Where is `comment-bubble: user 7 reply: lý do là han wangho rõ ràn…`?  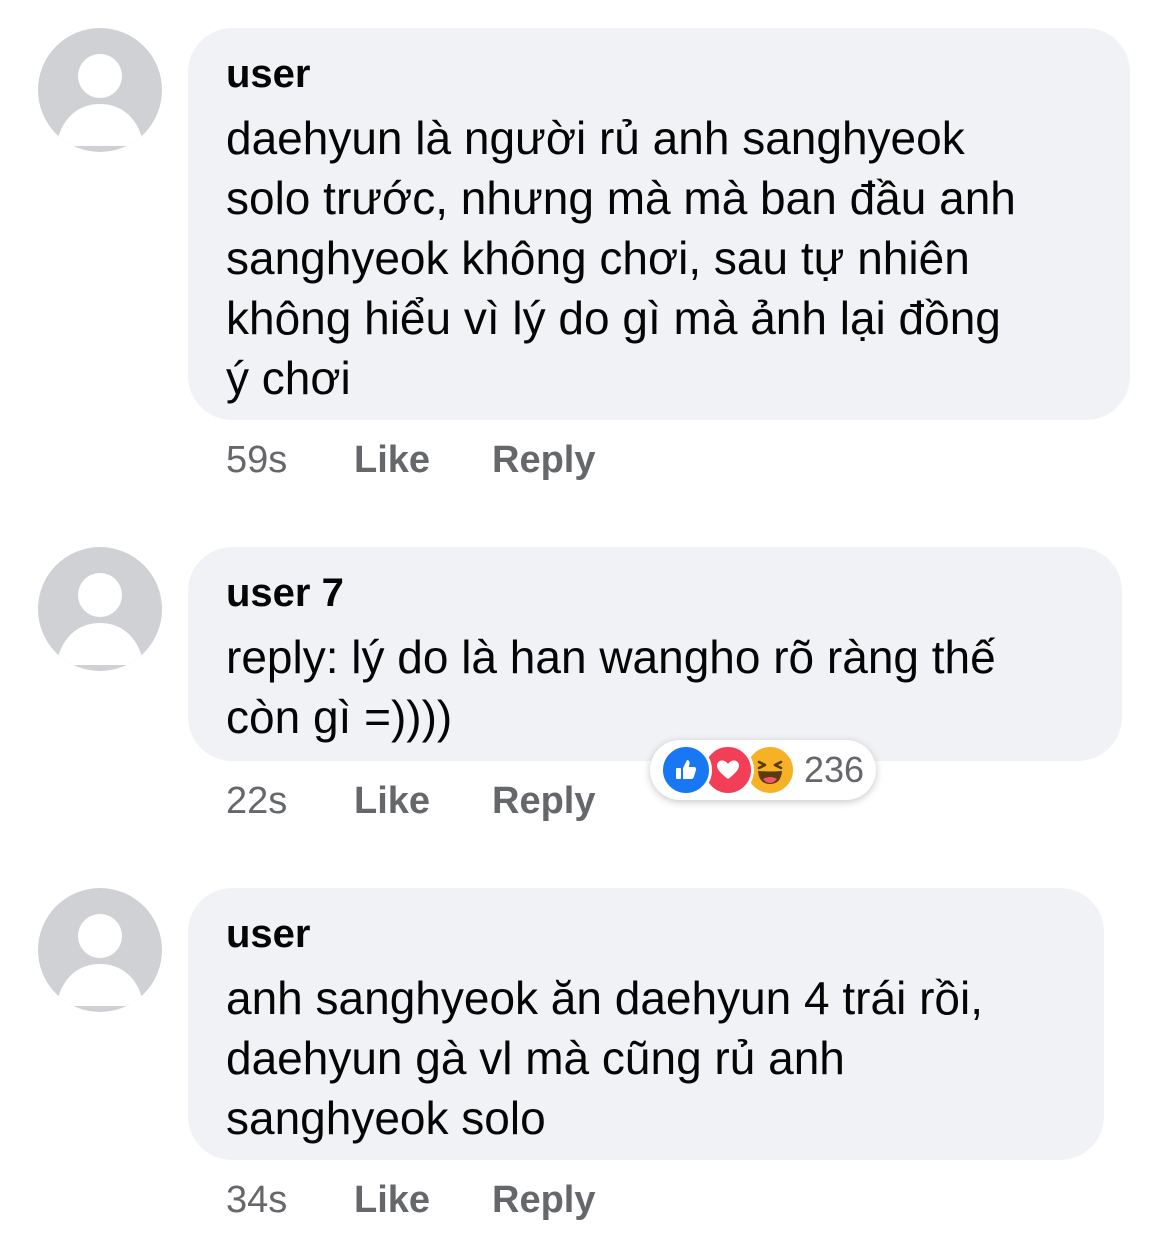
comment-bubble: user 7 reply: lý do là han wangho rõ ràn… is located at coordinates (655, 654).